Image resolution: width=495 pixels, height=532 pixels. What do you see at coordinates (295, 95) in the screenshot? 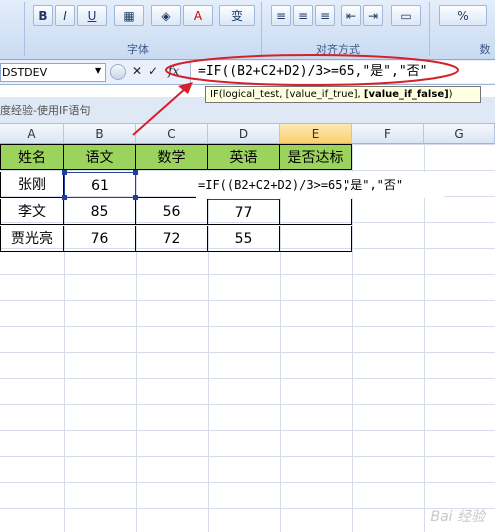
I see `annotation-overlay` at bounding box center [295, 95].